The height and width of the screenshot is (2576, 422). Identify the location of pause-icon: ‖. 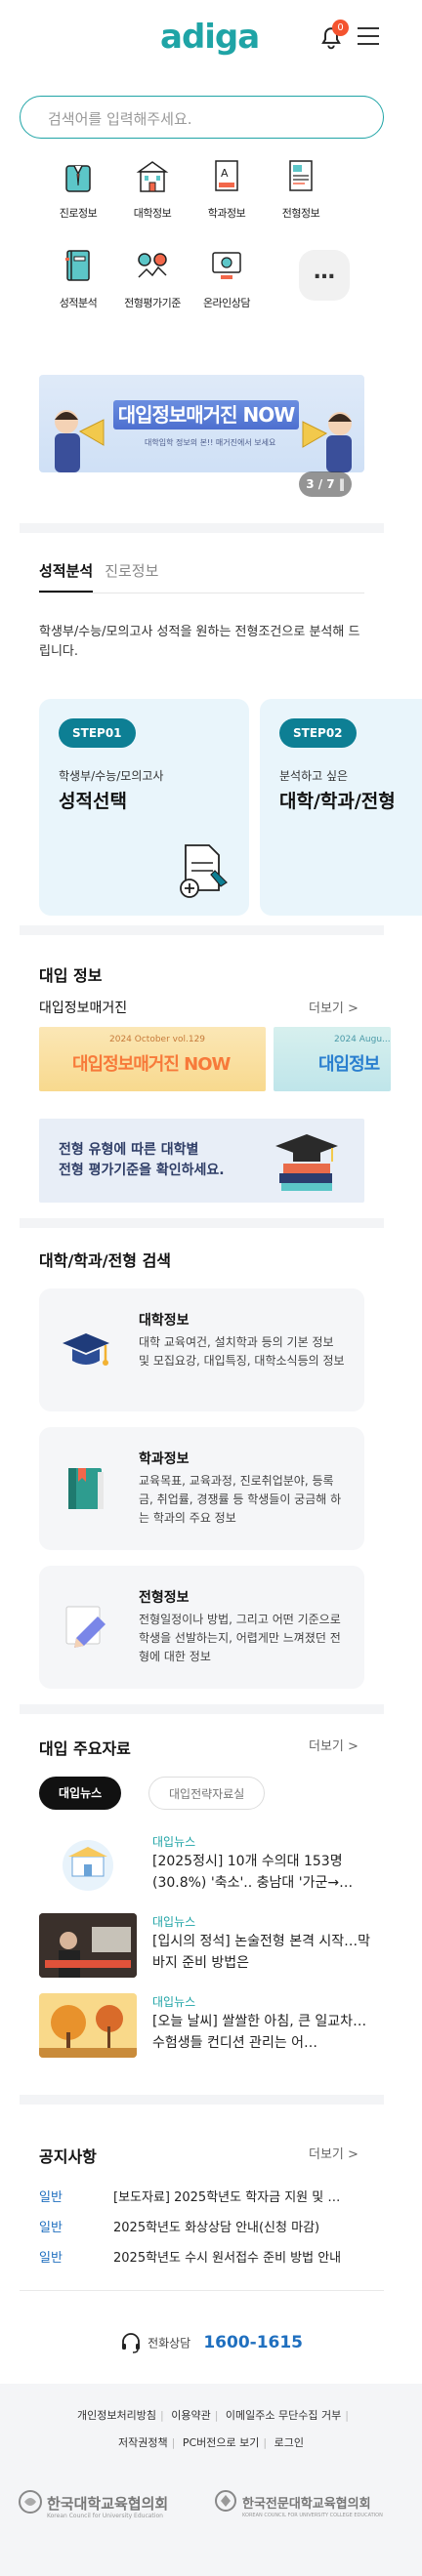
(342, 484).